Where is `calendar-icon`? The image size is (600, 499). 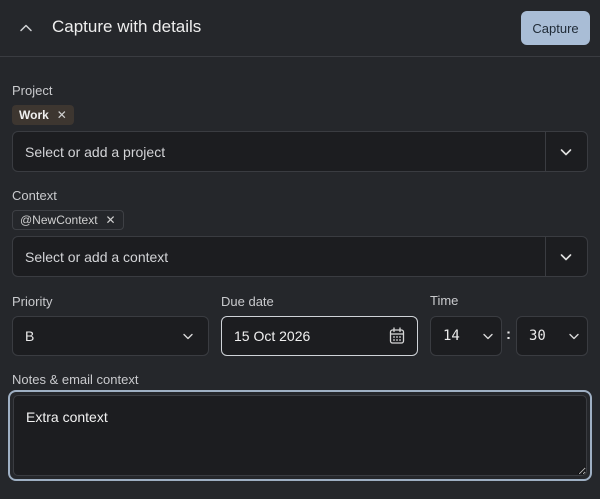 calendar-icon is located at coordinates (397, 336).